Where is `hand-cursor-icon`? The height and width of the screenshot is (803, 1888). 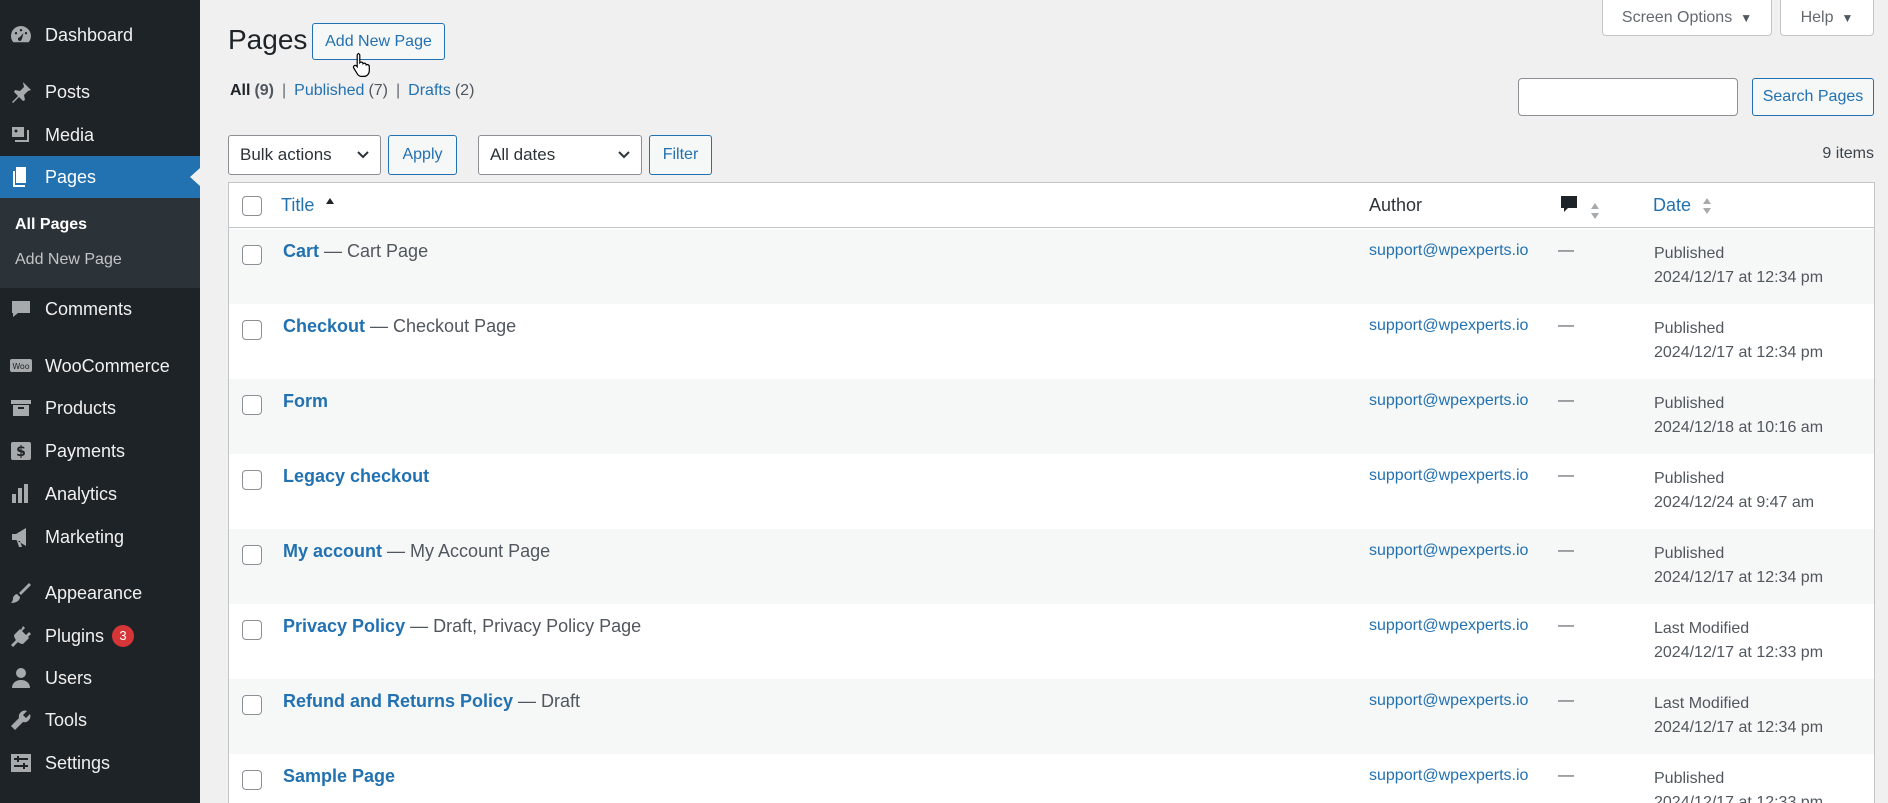 hand-cursor-icon is located at coordinates (361, 64).